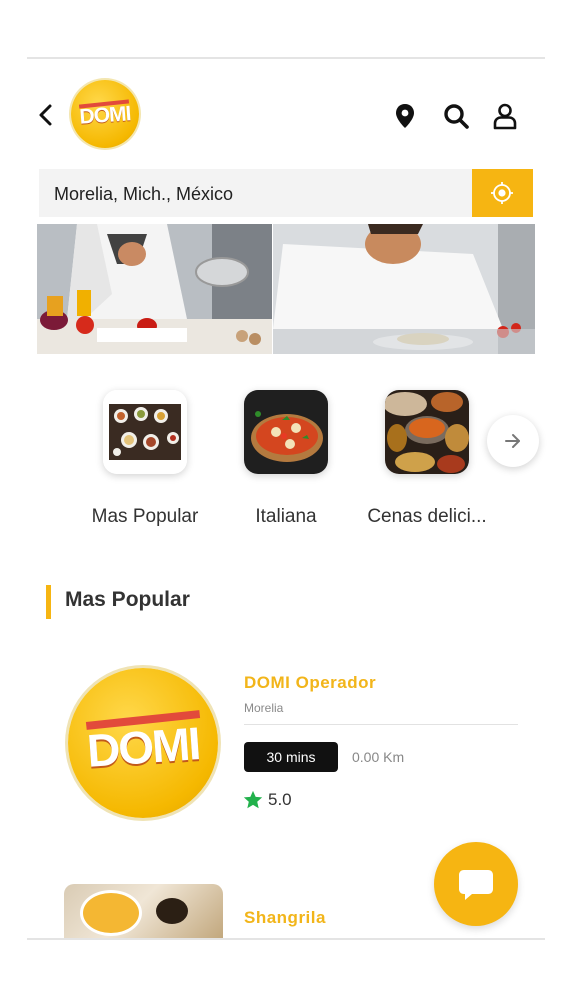 This screenshot has width=563, height=1000. I want to click on bottom-divider, so click(286, 939).